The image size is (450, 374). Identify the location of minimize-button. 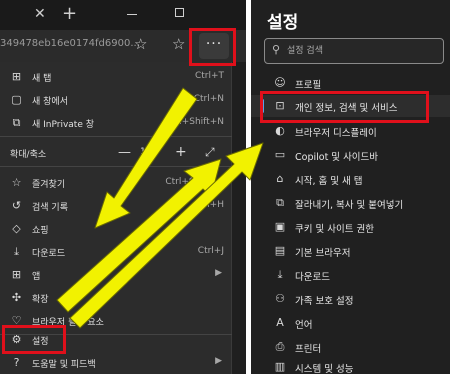
(132, 14).